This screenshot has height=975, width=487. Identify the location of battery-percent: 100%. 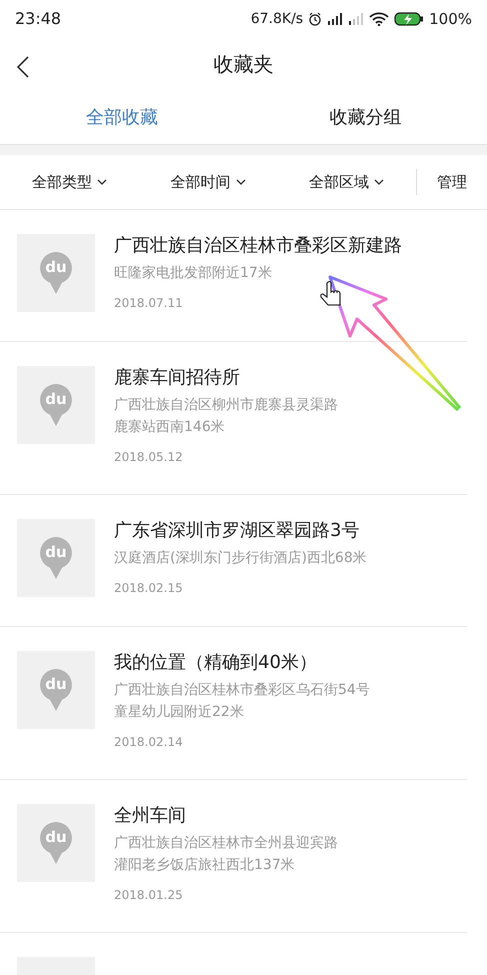
(450, 19).